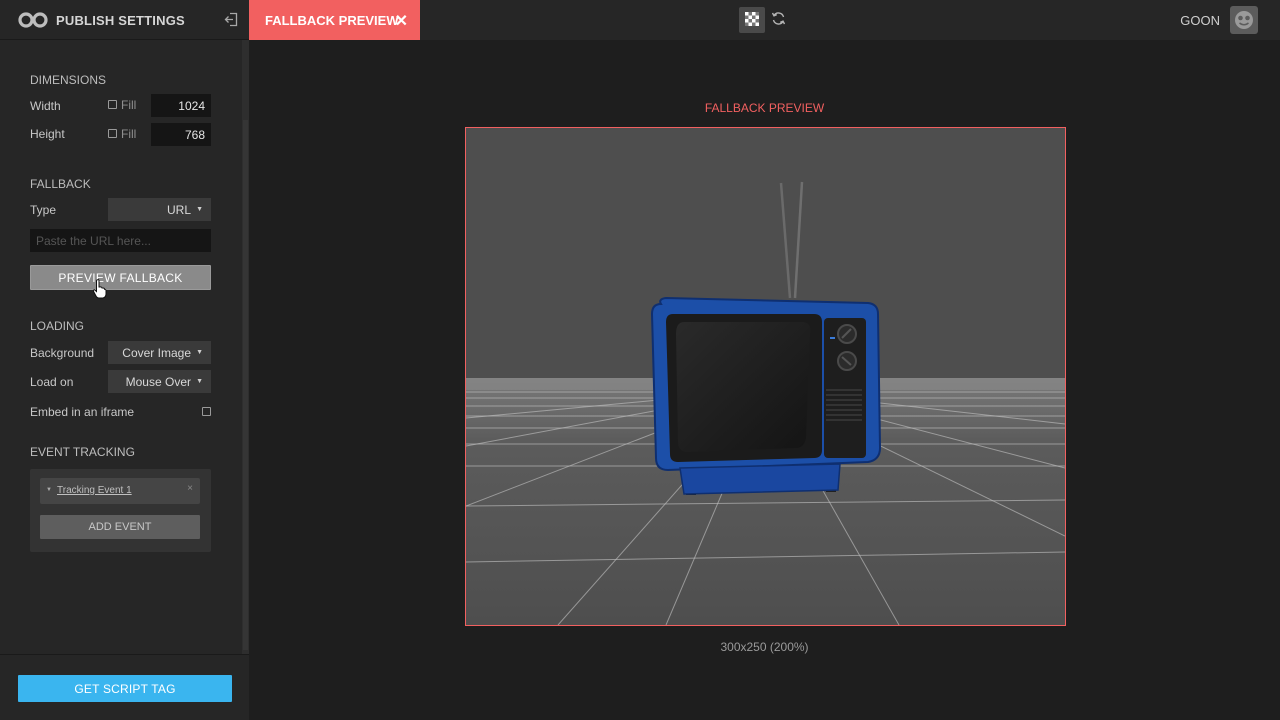 The image size is (1280, 720). Describe the element at coordinates (1200, 20) in the screenshot. I see `user-name: GOON` at that location.